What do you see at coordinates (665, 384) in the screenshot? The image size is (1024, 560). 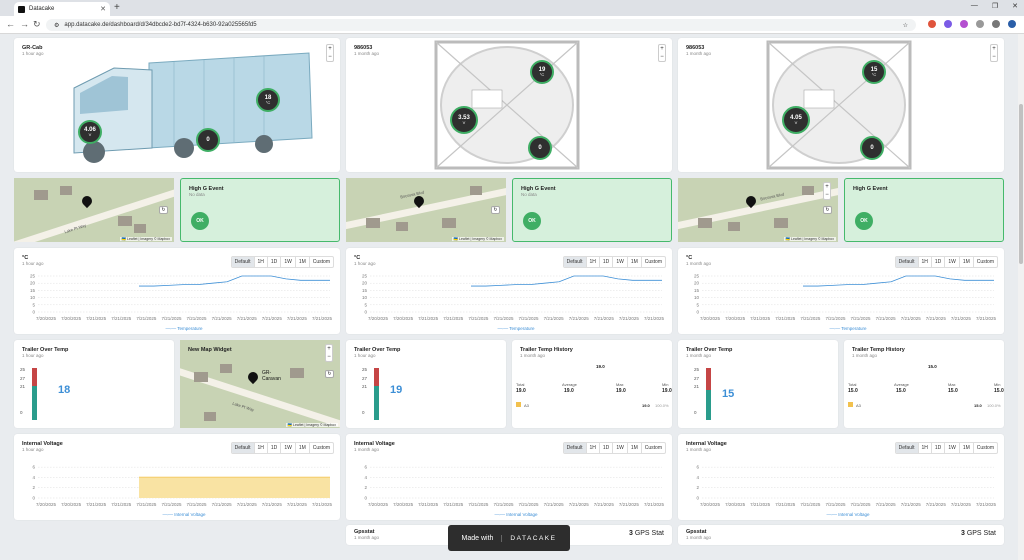 I see `stat-header: Min` at bounding box center [665, 384].